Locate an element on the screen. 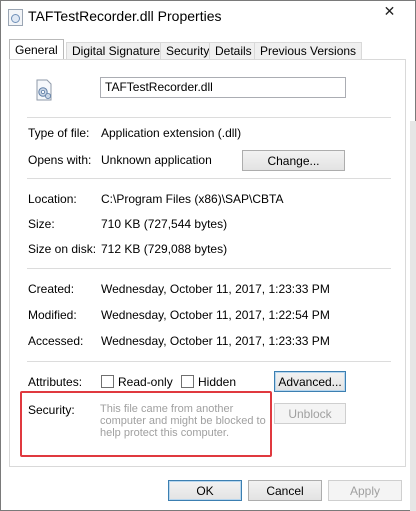 This screenshot has height=511, width=416. filename-field: TAFTestRecorder.dll is located at coordinates (223, 87).